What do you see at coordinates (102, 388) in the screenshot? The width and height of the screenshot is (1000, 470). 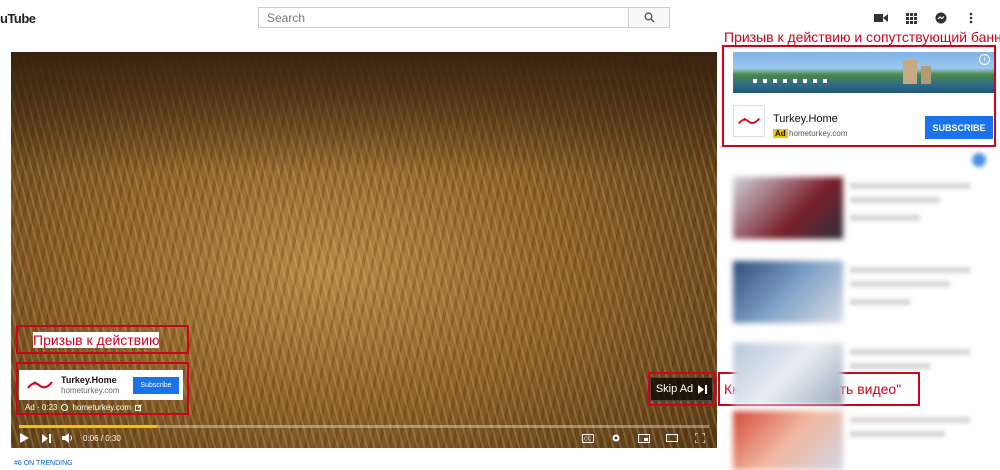 I see `cta-annotation-box` at bounding box center [102, 388].